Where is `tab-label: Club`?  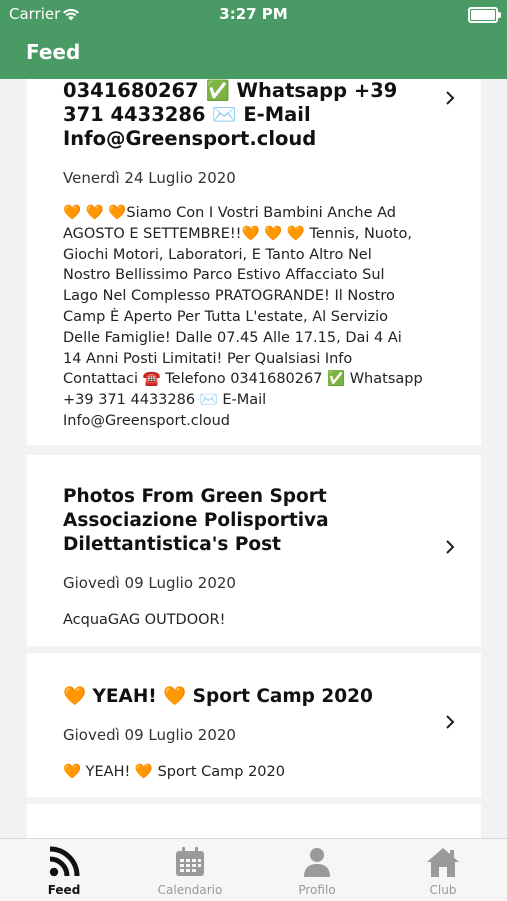
tab-label: Club is located at coordinates (443, 890).